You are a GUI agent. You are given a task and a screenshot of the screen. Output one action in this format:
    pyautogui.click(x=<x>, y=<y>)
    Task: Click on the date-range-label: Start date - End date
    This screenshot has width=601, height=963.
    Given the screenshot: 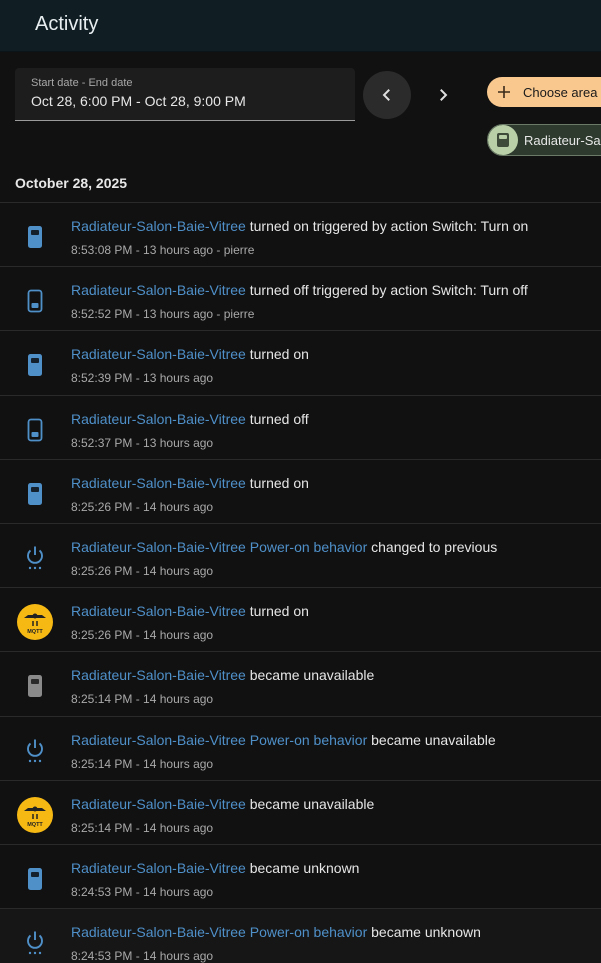 What is the action you would take?
    pyautogui.click(x=82, y=83)
    